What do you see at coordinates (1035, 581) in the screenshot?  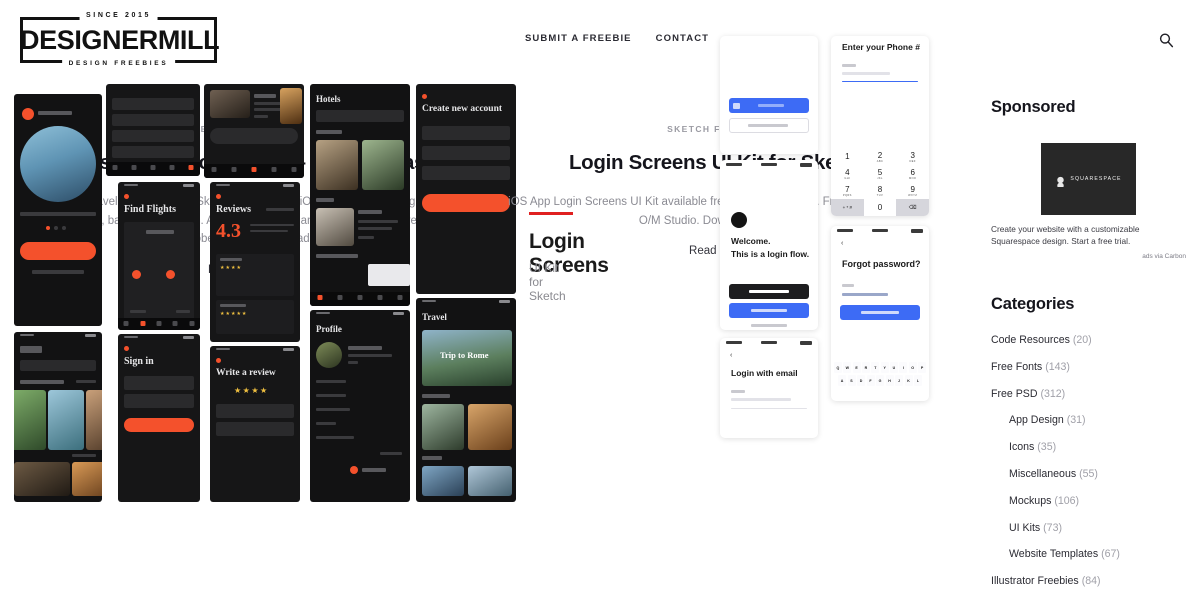 I see `category-label: Illustrator Freebies` at bounding box center [1035, 581].